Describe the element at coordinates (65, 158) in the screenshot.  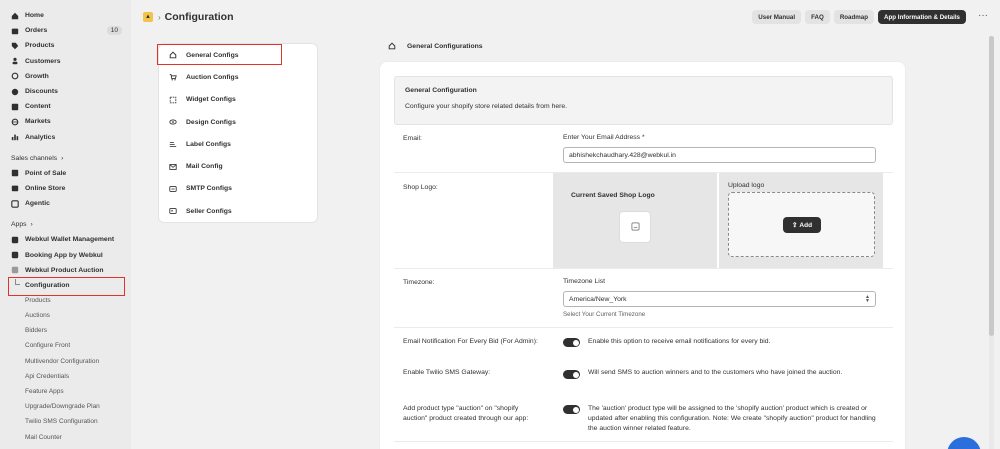
I see `sales-channels-header: Sales channels ›` at that location.